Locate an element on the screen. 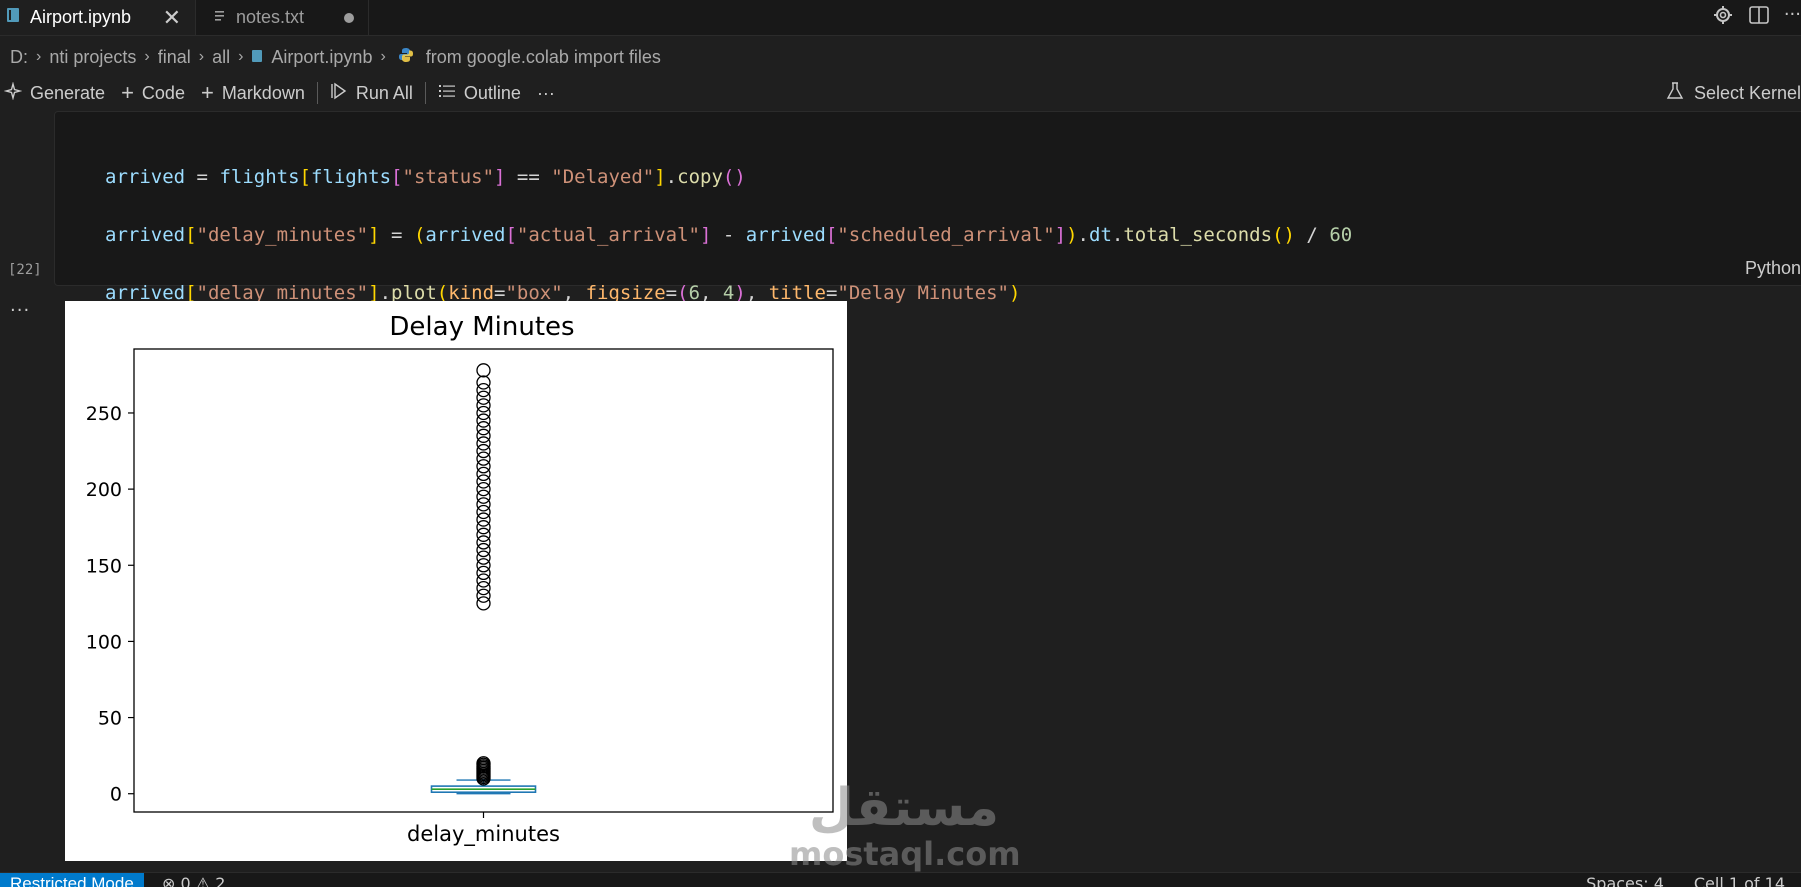 Image resolution: width=1801 pixels, height=887 pixels. add-code-cell-button: + Code is located at coordinates (153, 93).